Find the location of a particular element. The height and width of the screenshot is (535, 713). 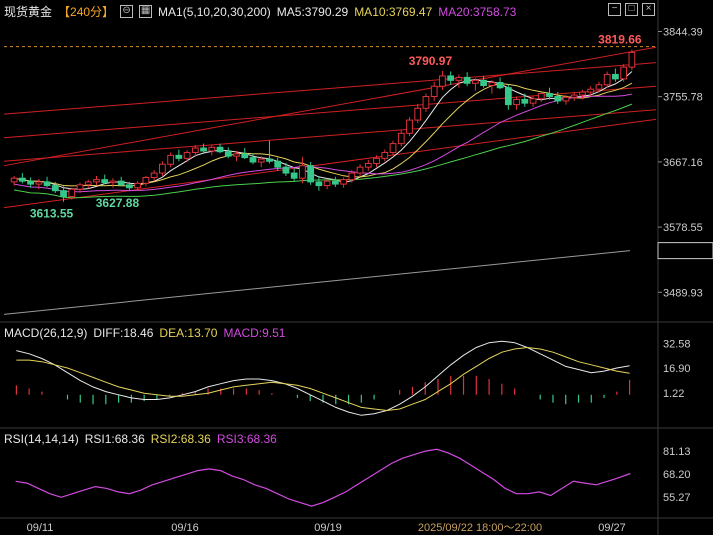

macd-tick-label: 32.58 is located at coordinates (677, 344).